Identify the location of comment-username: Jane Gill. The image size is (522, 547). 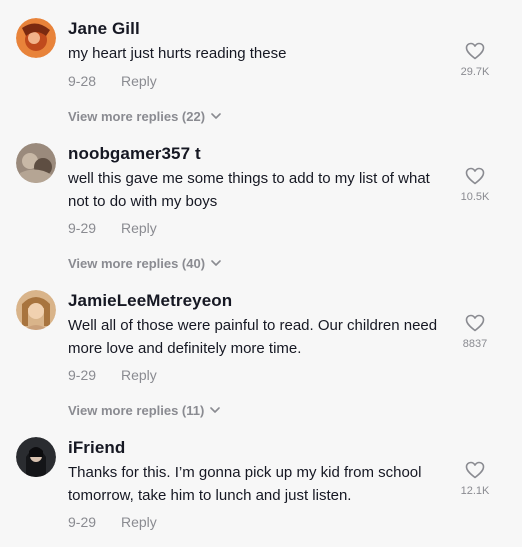
(104, 29).